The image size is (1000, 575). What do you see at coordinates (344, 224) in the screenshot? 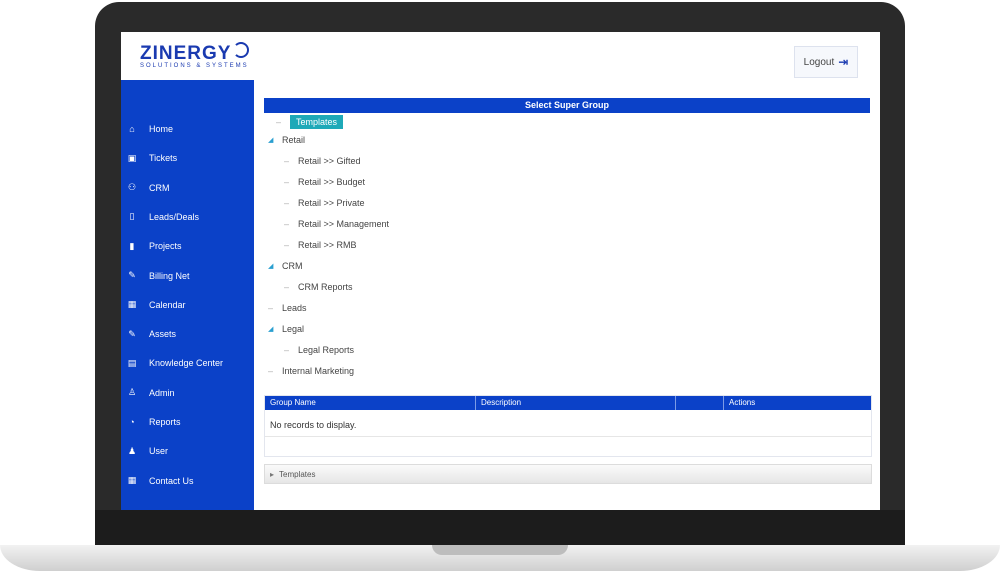
I see `tree-node-label: Retail >> Management` at bounding box center [344, 224].